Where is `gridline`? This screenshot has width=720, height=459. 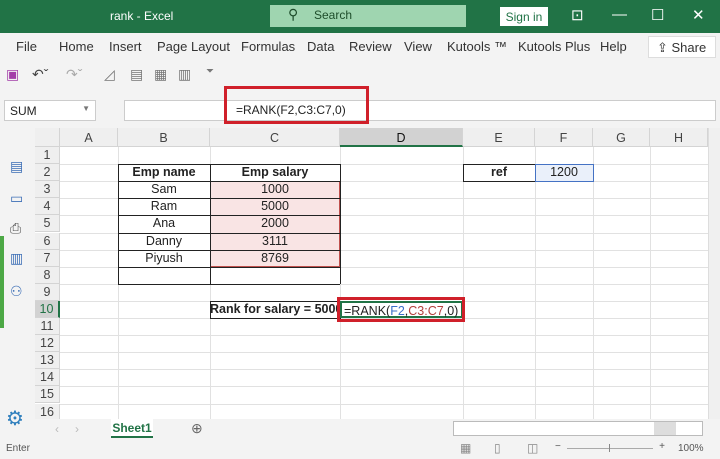 gridline is located at coordinates (384, 404).